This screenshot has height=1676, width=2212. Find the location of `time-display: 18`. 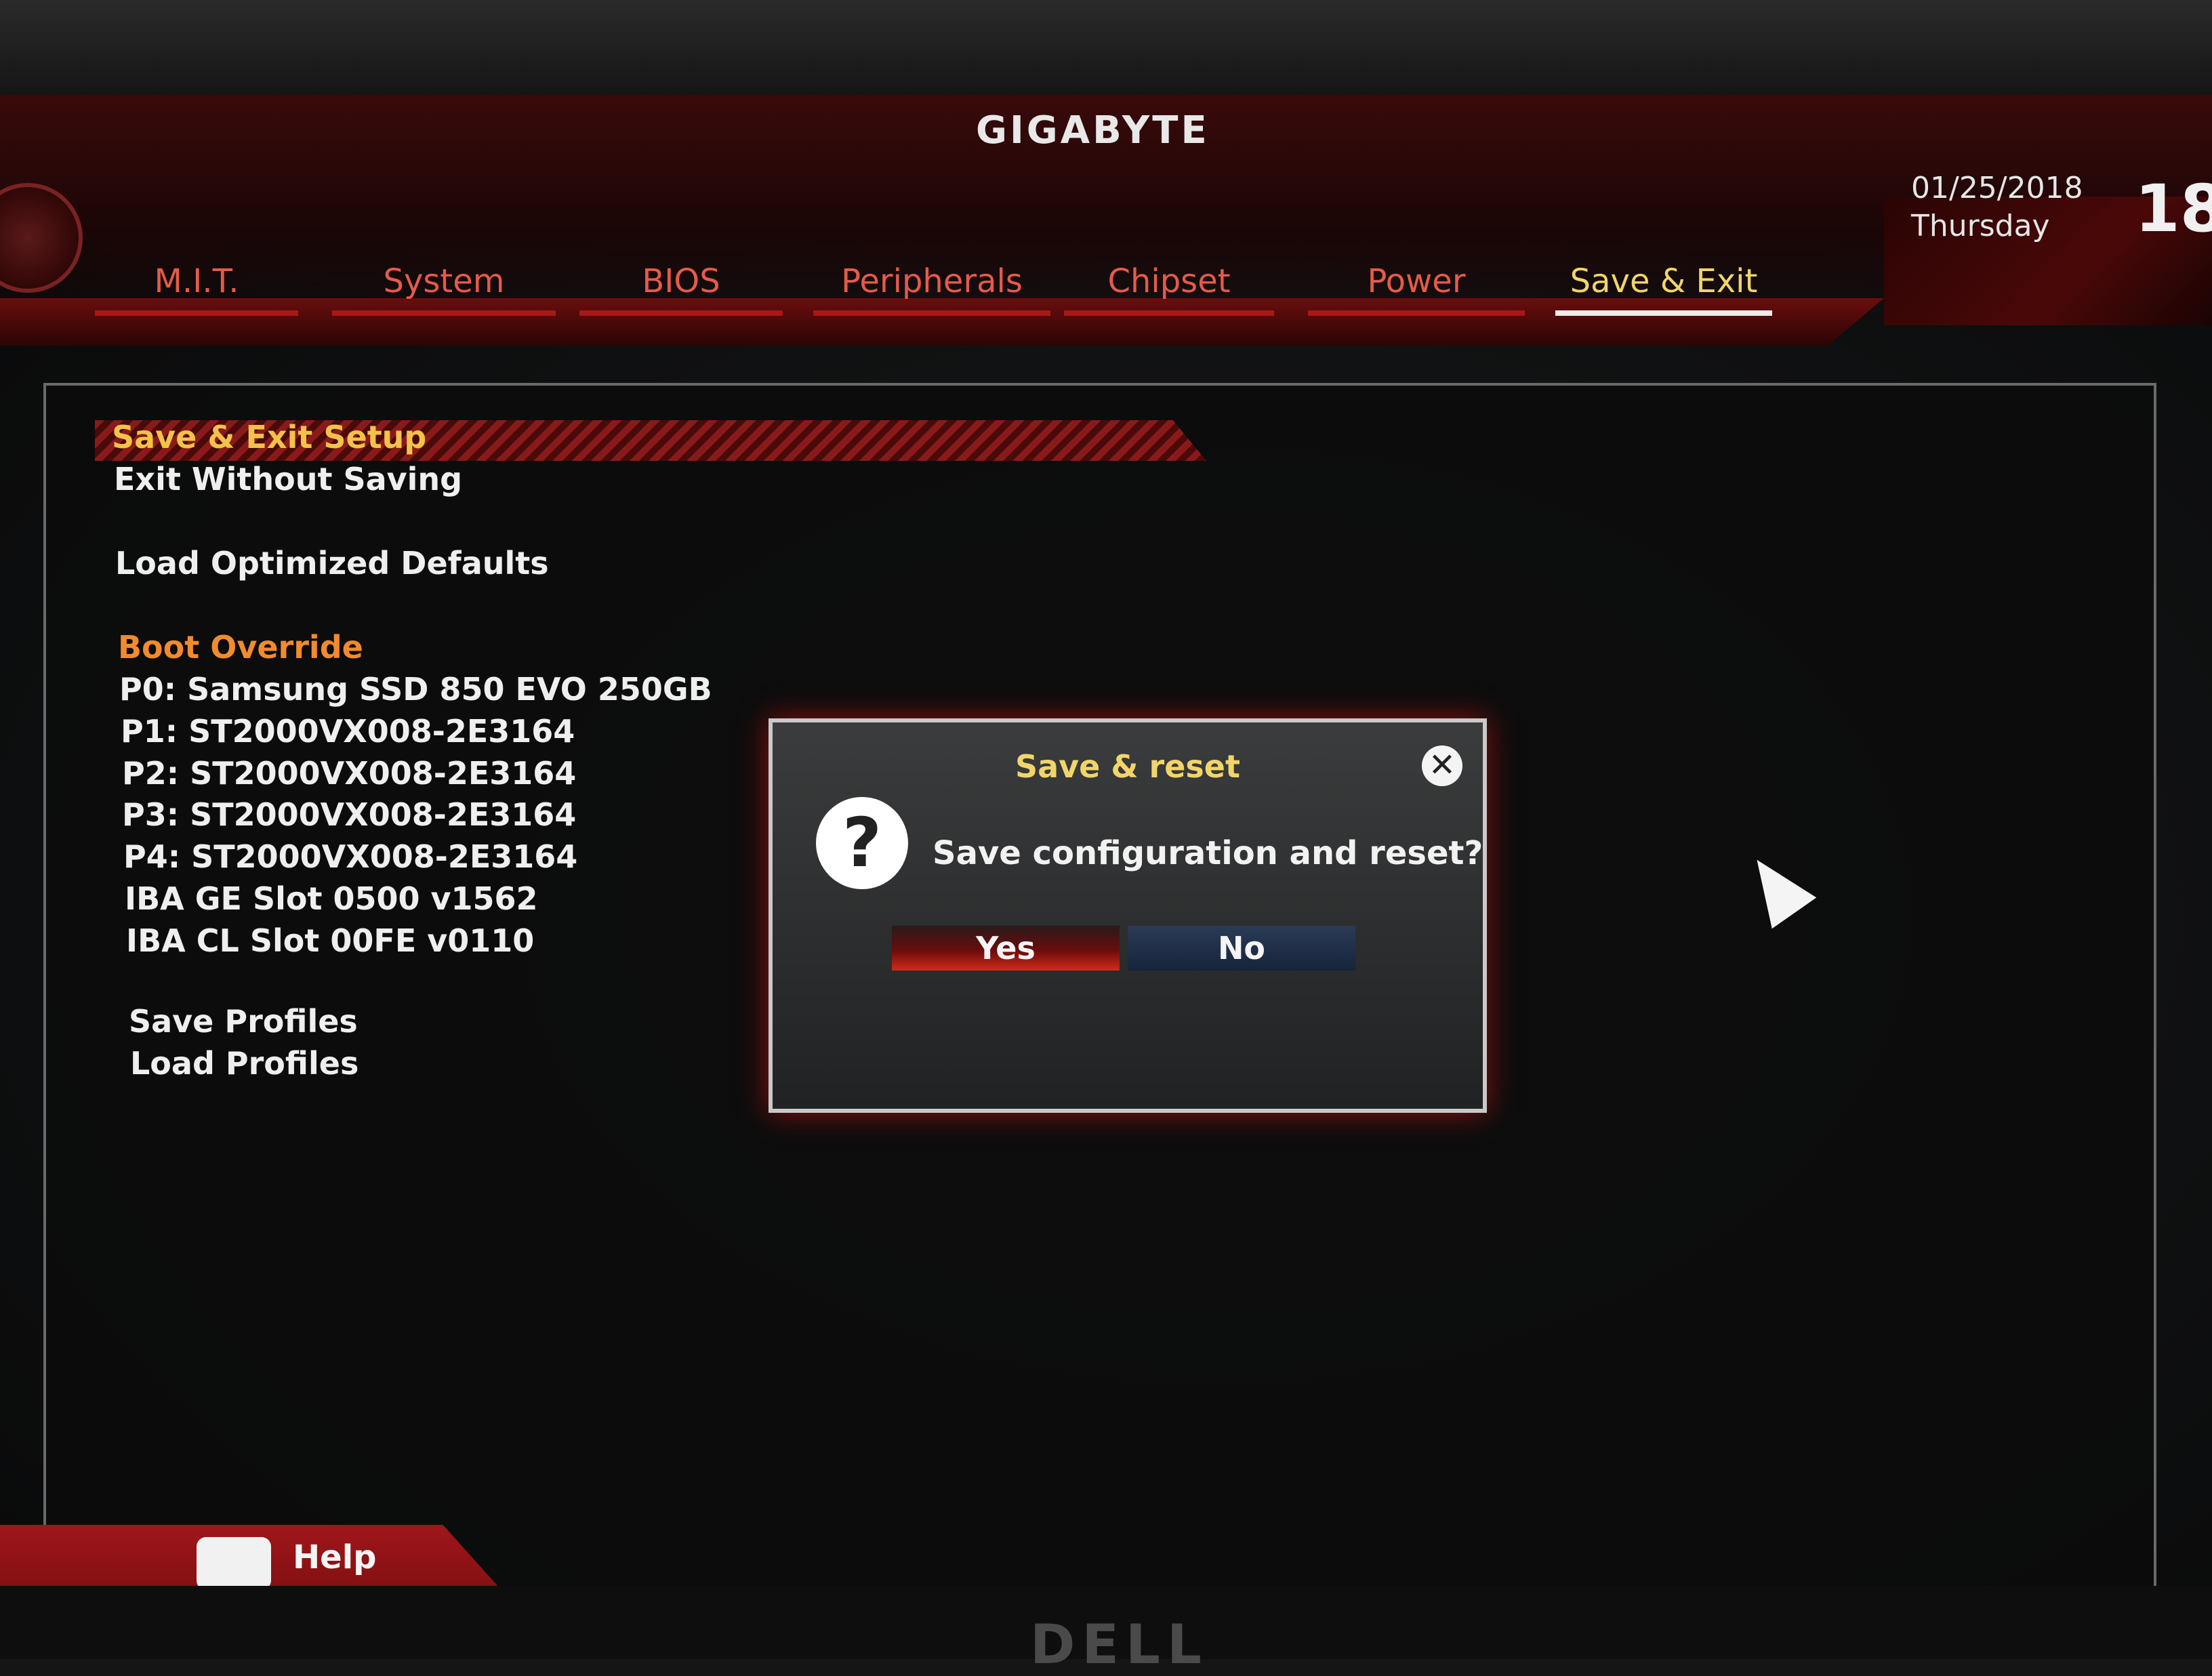

time-display: 18 is located at coordinates (2173, 209).